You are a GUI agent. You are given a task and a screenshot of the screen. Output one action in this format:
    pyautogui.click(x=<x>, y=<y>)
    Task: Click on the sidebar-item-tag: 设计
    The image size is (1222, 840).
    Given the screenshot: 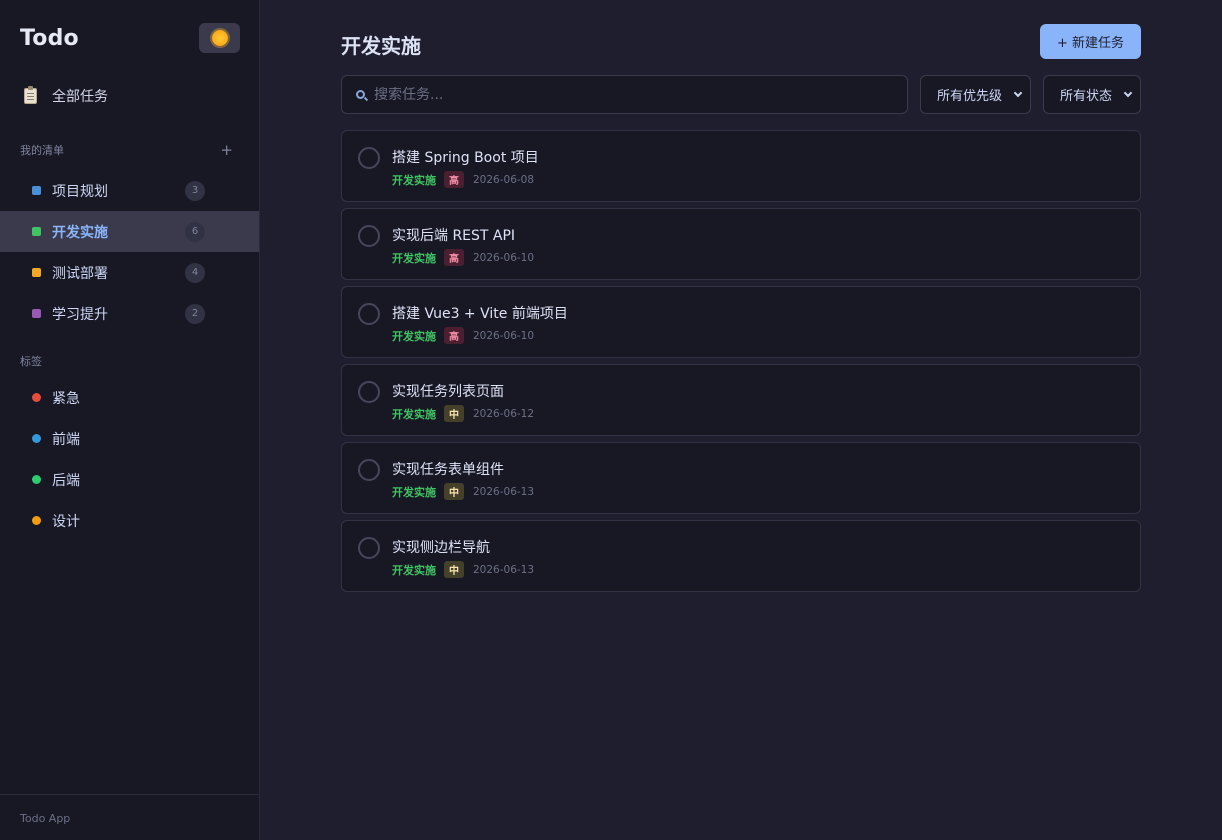 What is the action you would take?
    pyautogui.click(x=129, y=520)
    